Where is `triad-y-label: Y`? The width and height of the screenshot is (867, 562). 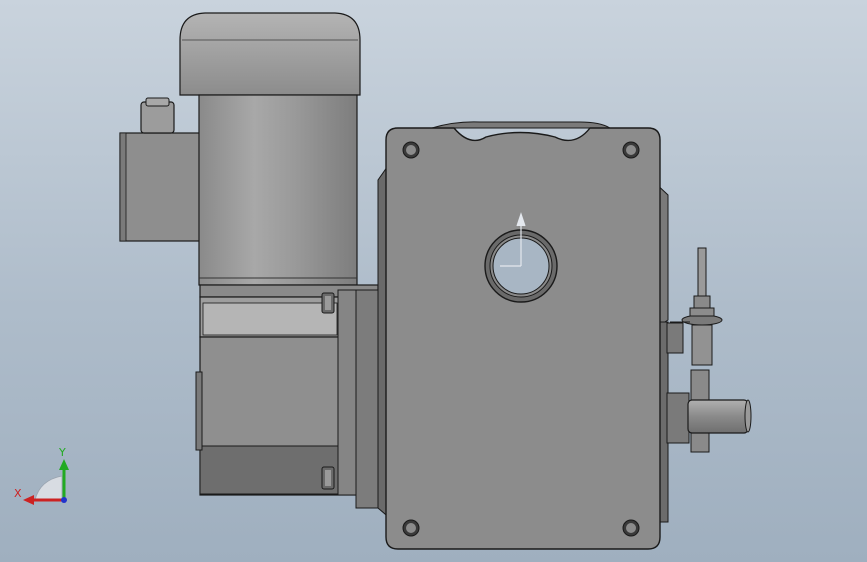 triad-y-label: Y is located at coordinates (62, 452).